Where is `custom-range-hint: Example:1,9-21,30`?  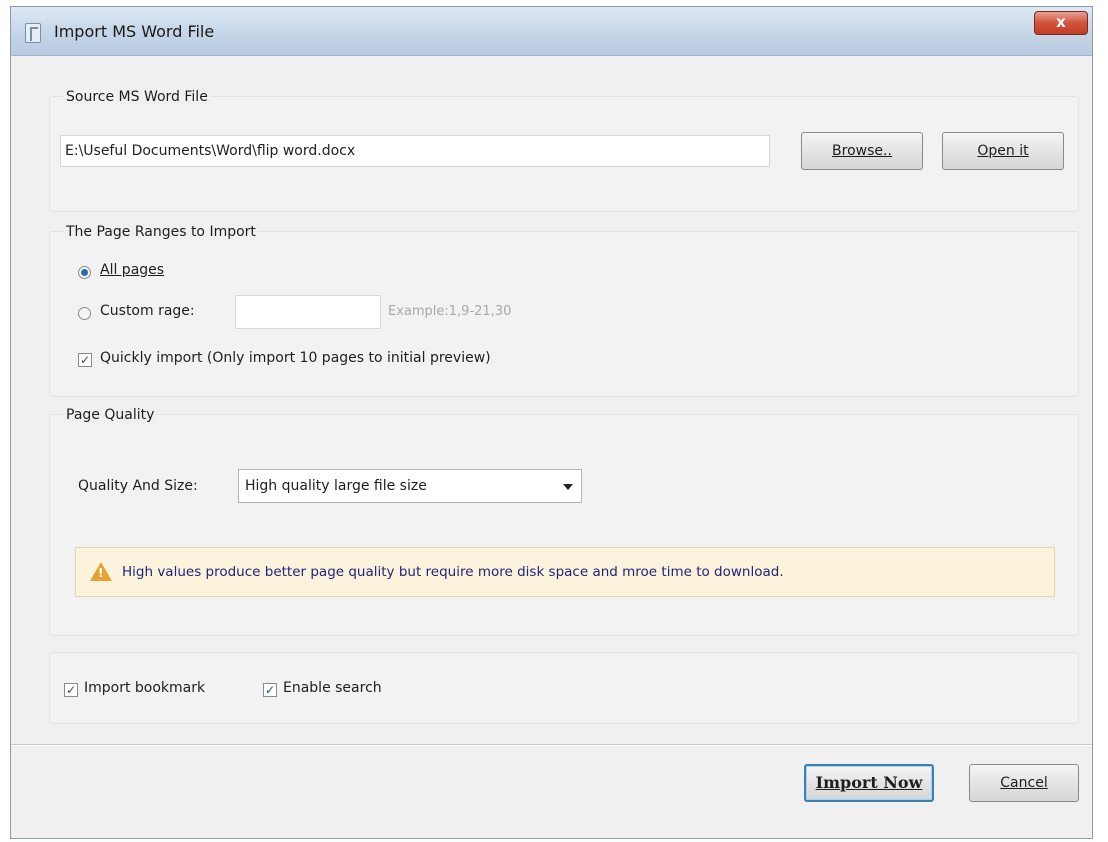
custom-range-hint: Example:1,9-21,30 is located at coordinates (450, 311).